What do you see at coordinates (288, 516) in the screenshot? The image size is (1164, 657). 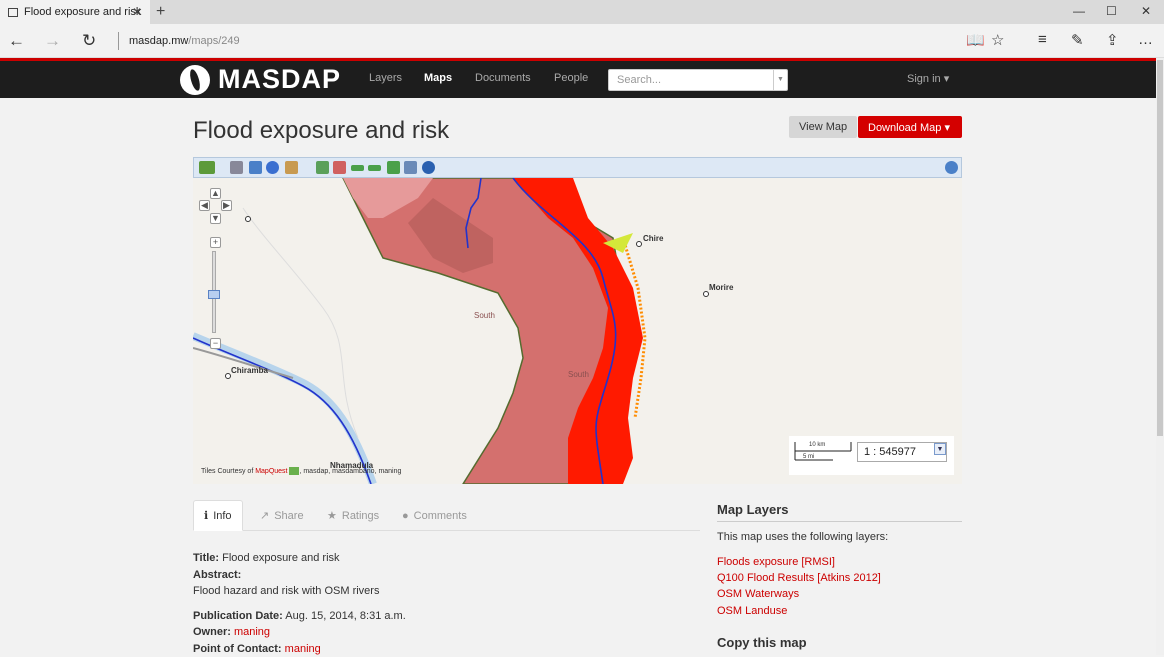 I see `tab-share-label: Share` at bounding box center [288, 516].